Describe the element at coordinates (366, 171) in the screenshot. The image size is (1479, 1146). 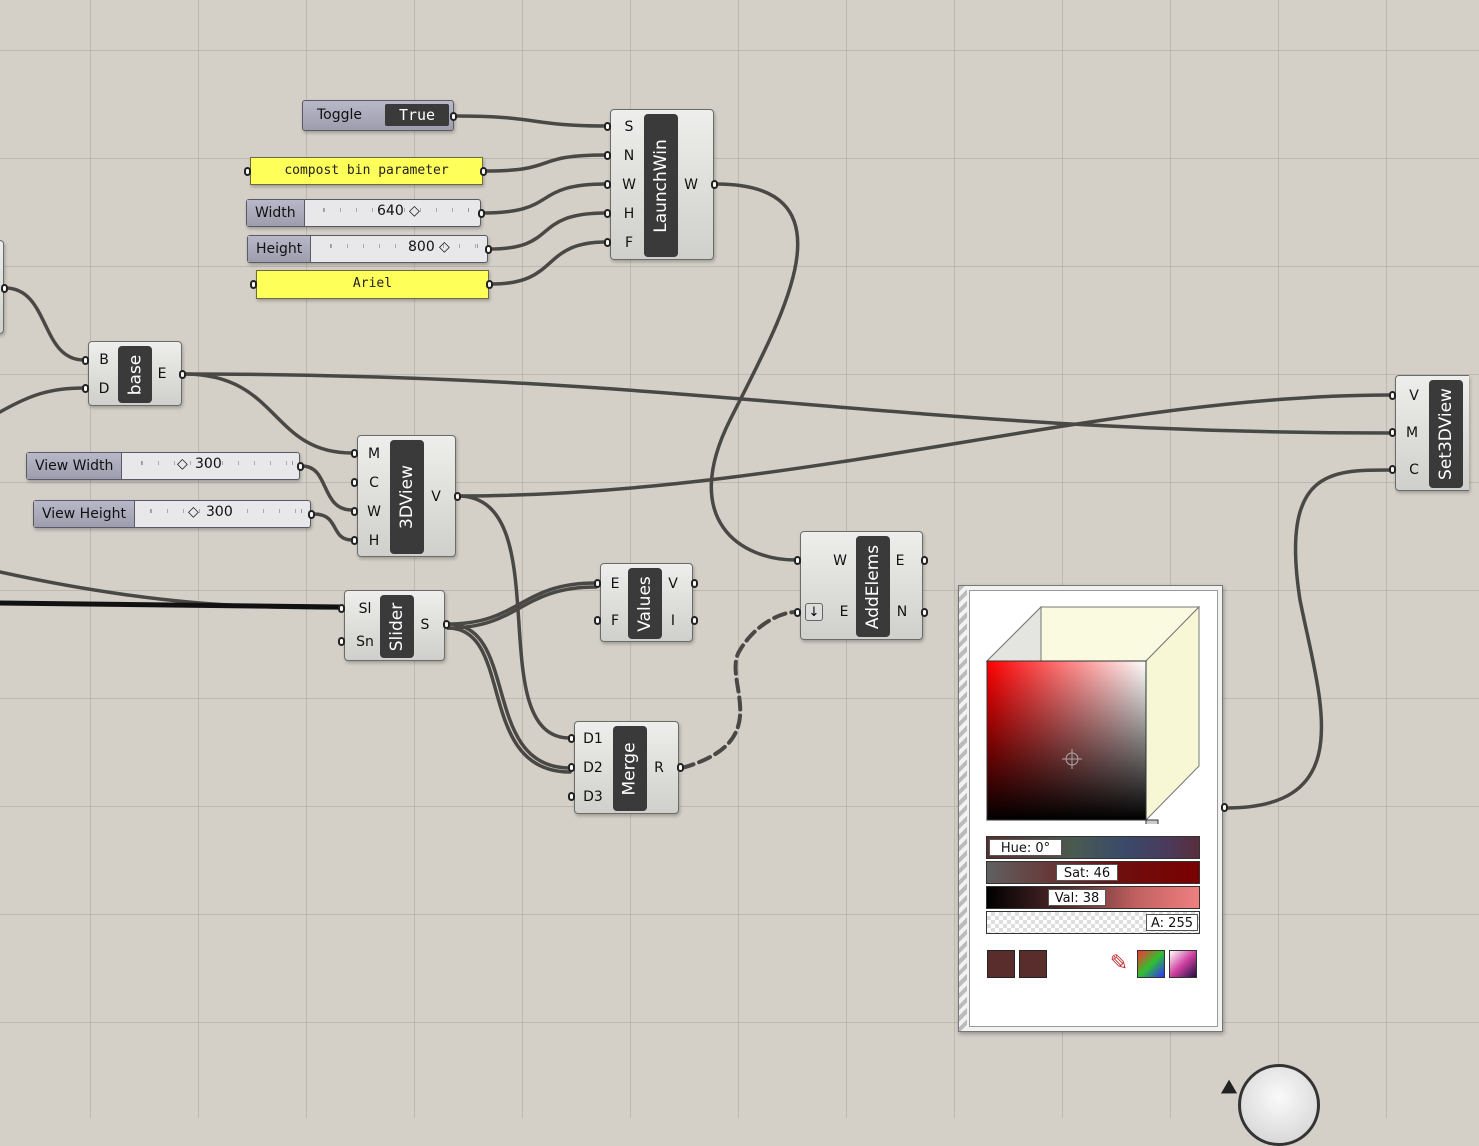
I see `panel-window-name: compost bin parameter` at that location.